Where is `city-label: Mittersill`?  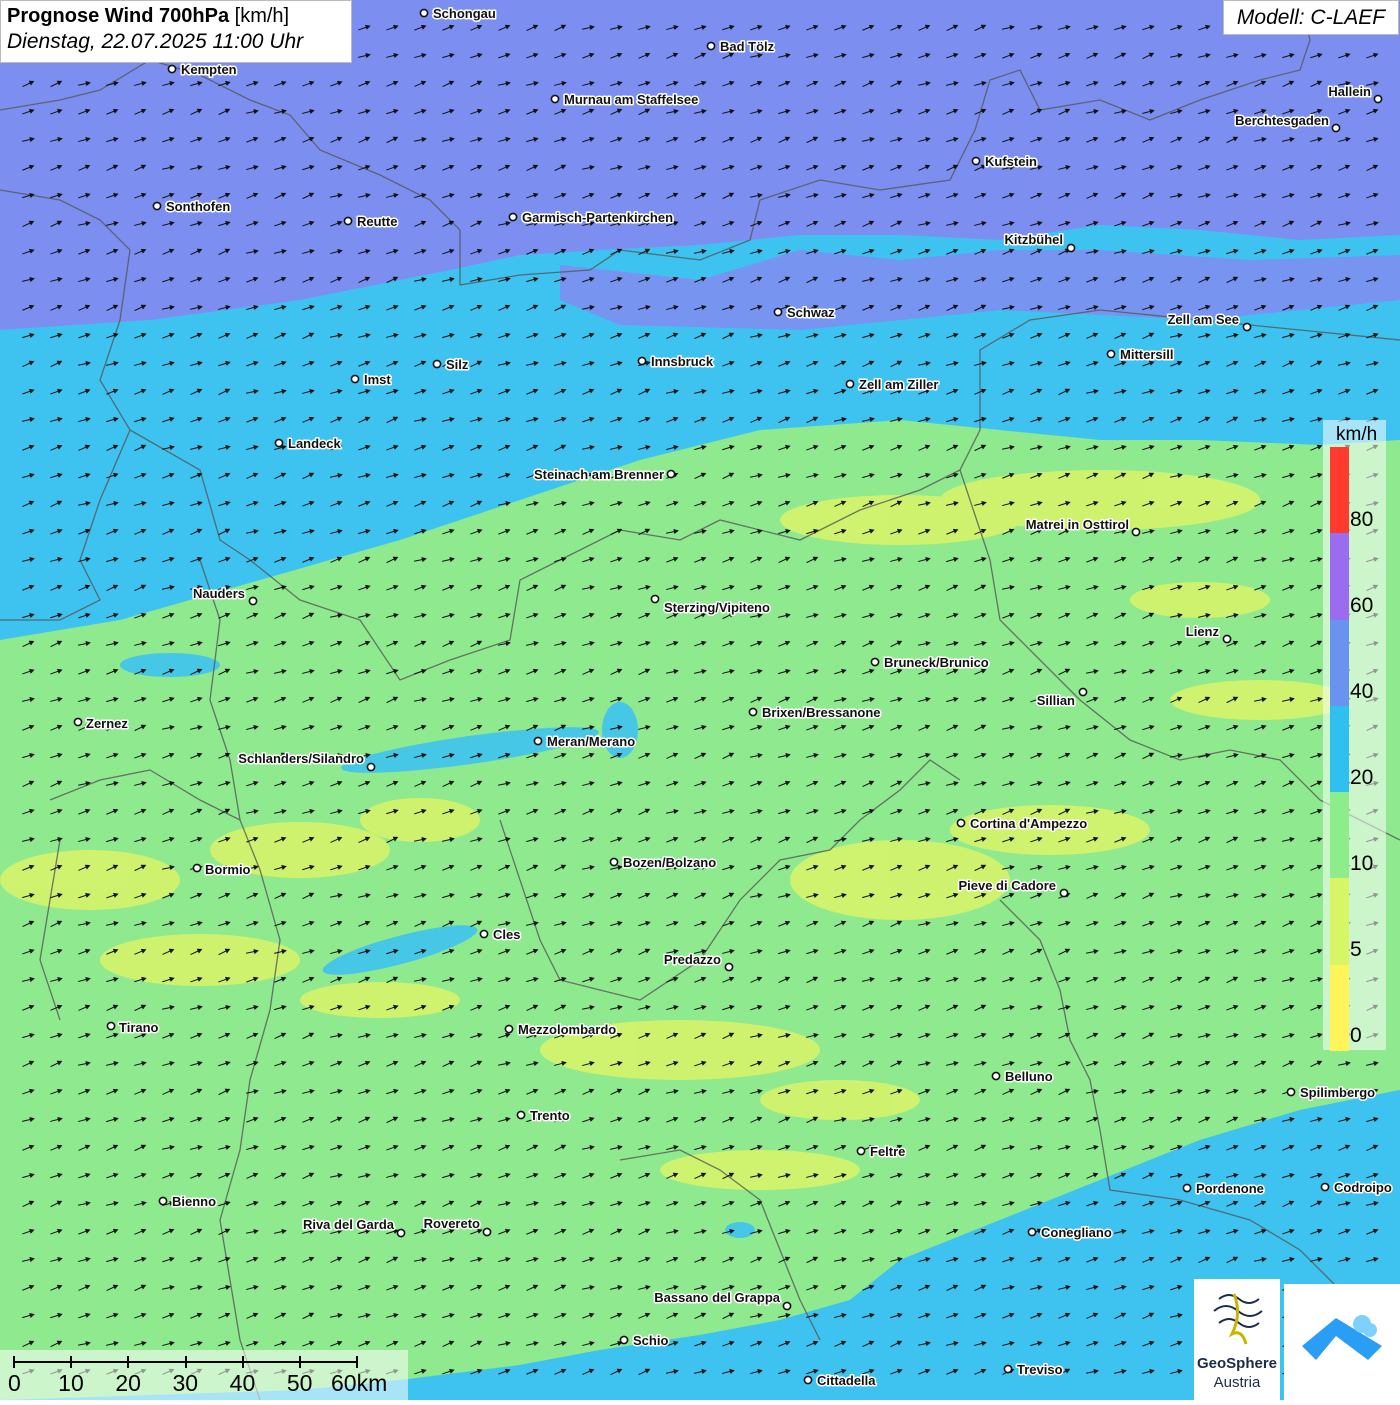
city-label: Mittersill is located at coordinates (1146, 354).